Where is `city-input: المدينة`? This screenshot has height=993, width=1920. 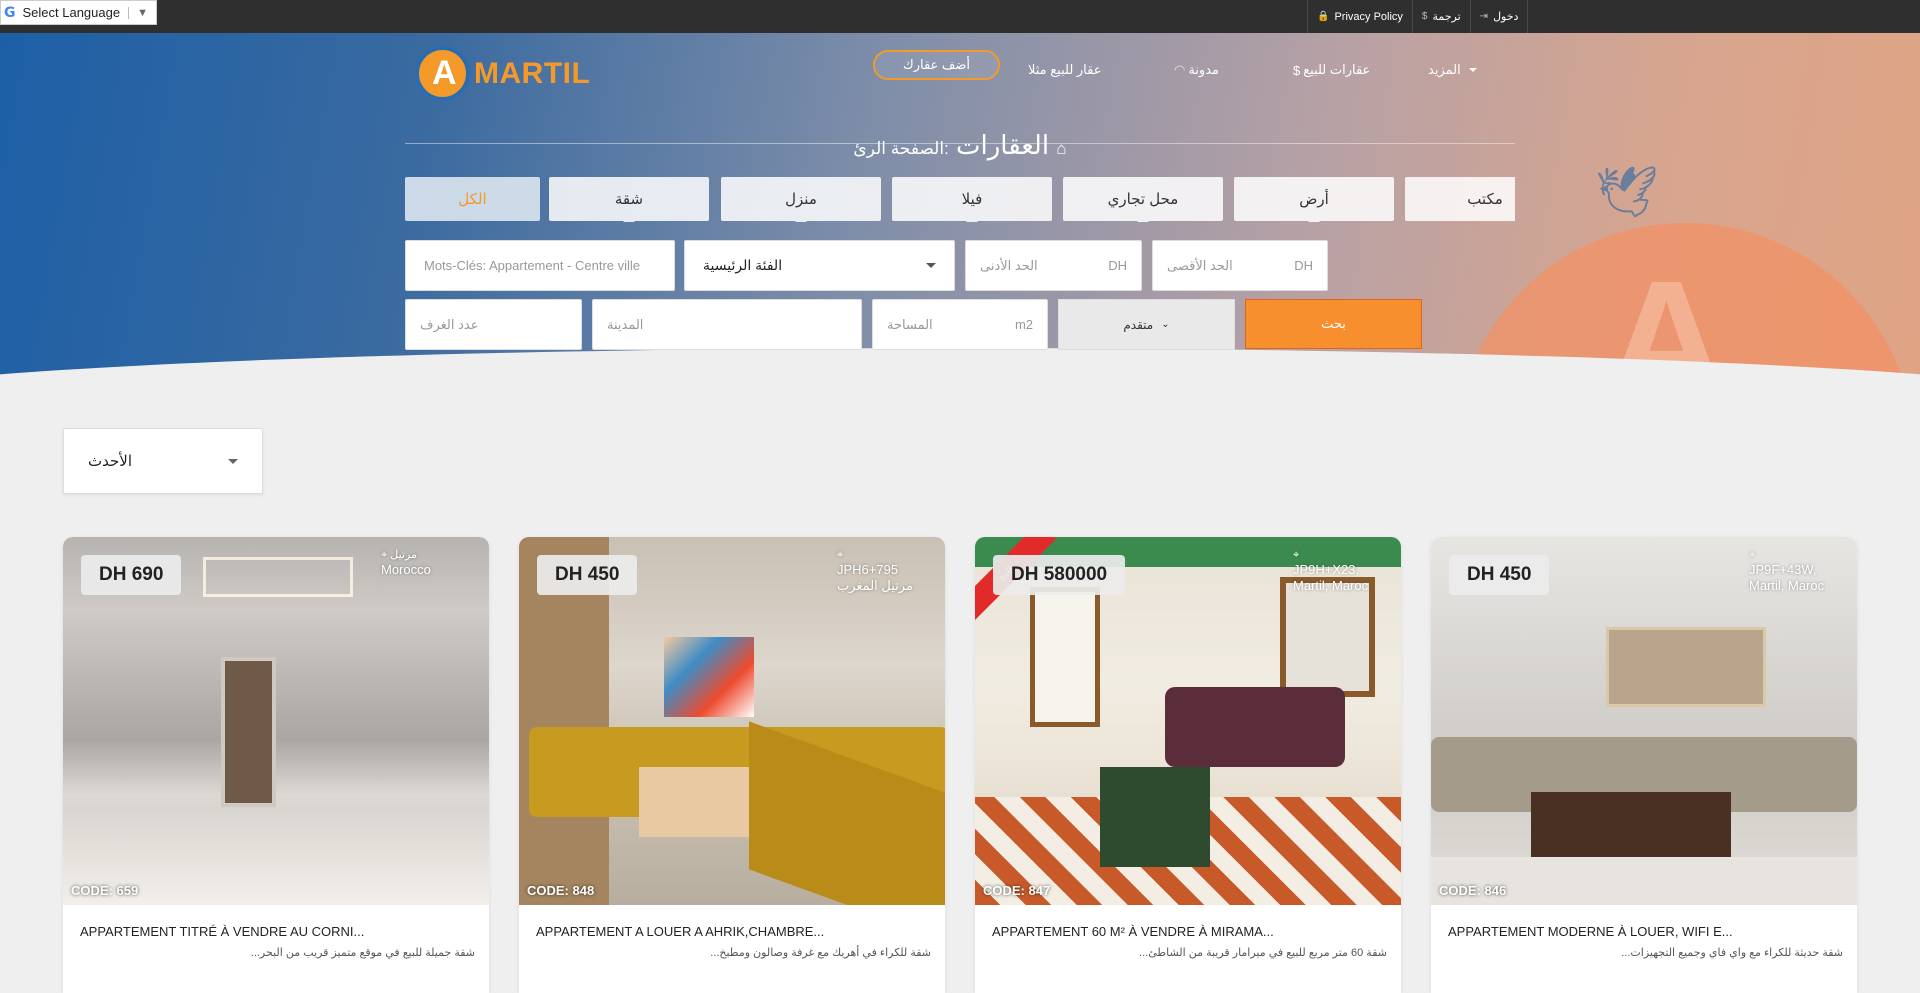 city-input: المدينة is located at coordinates (727, 324).